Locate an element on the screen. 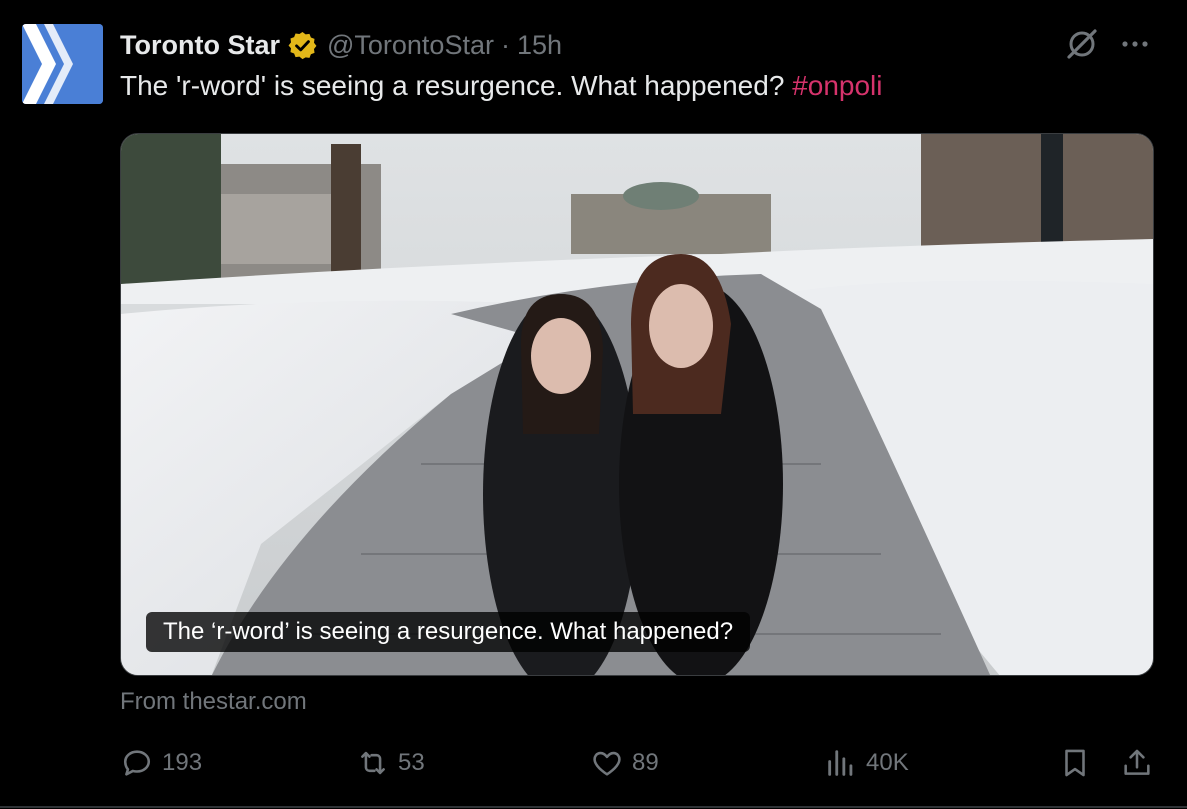  repost-button: 53 is located at coordinates (390, 763).